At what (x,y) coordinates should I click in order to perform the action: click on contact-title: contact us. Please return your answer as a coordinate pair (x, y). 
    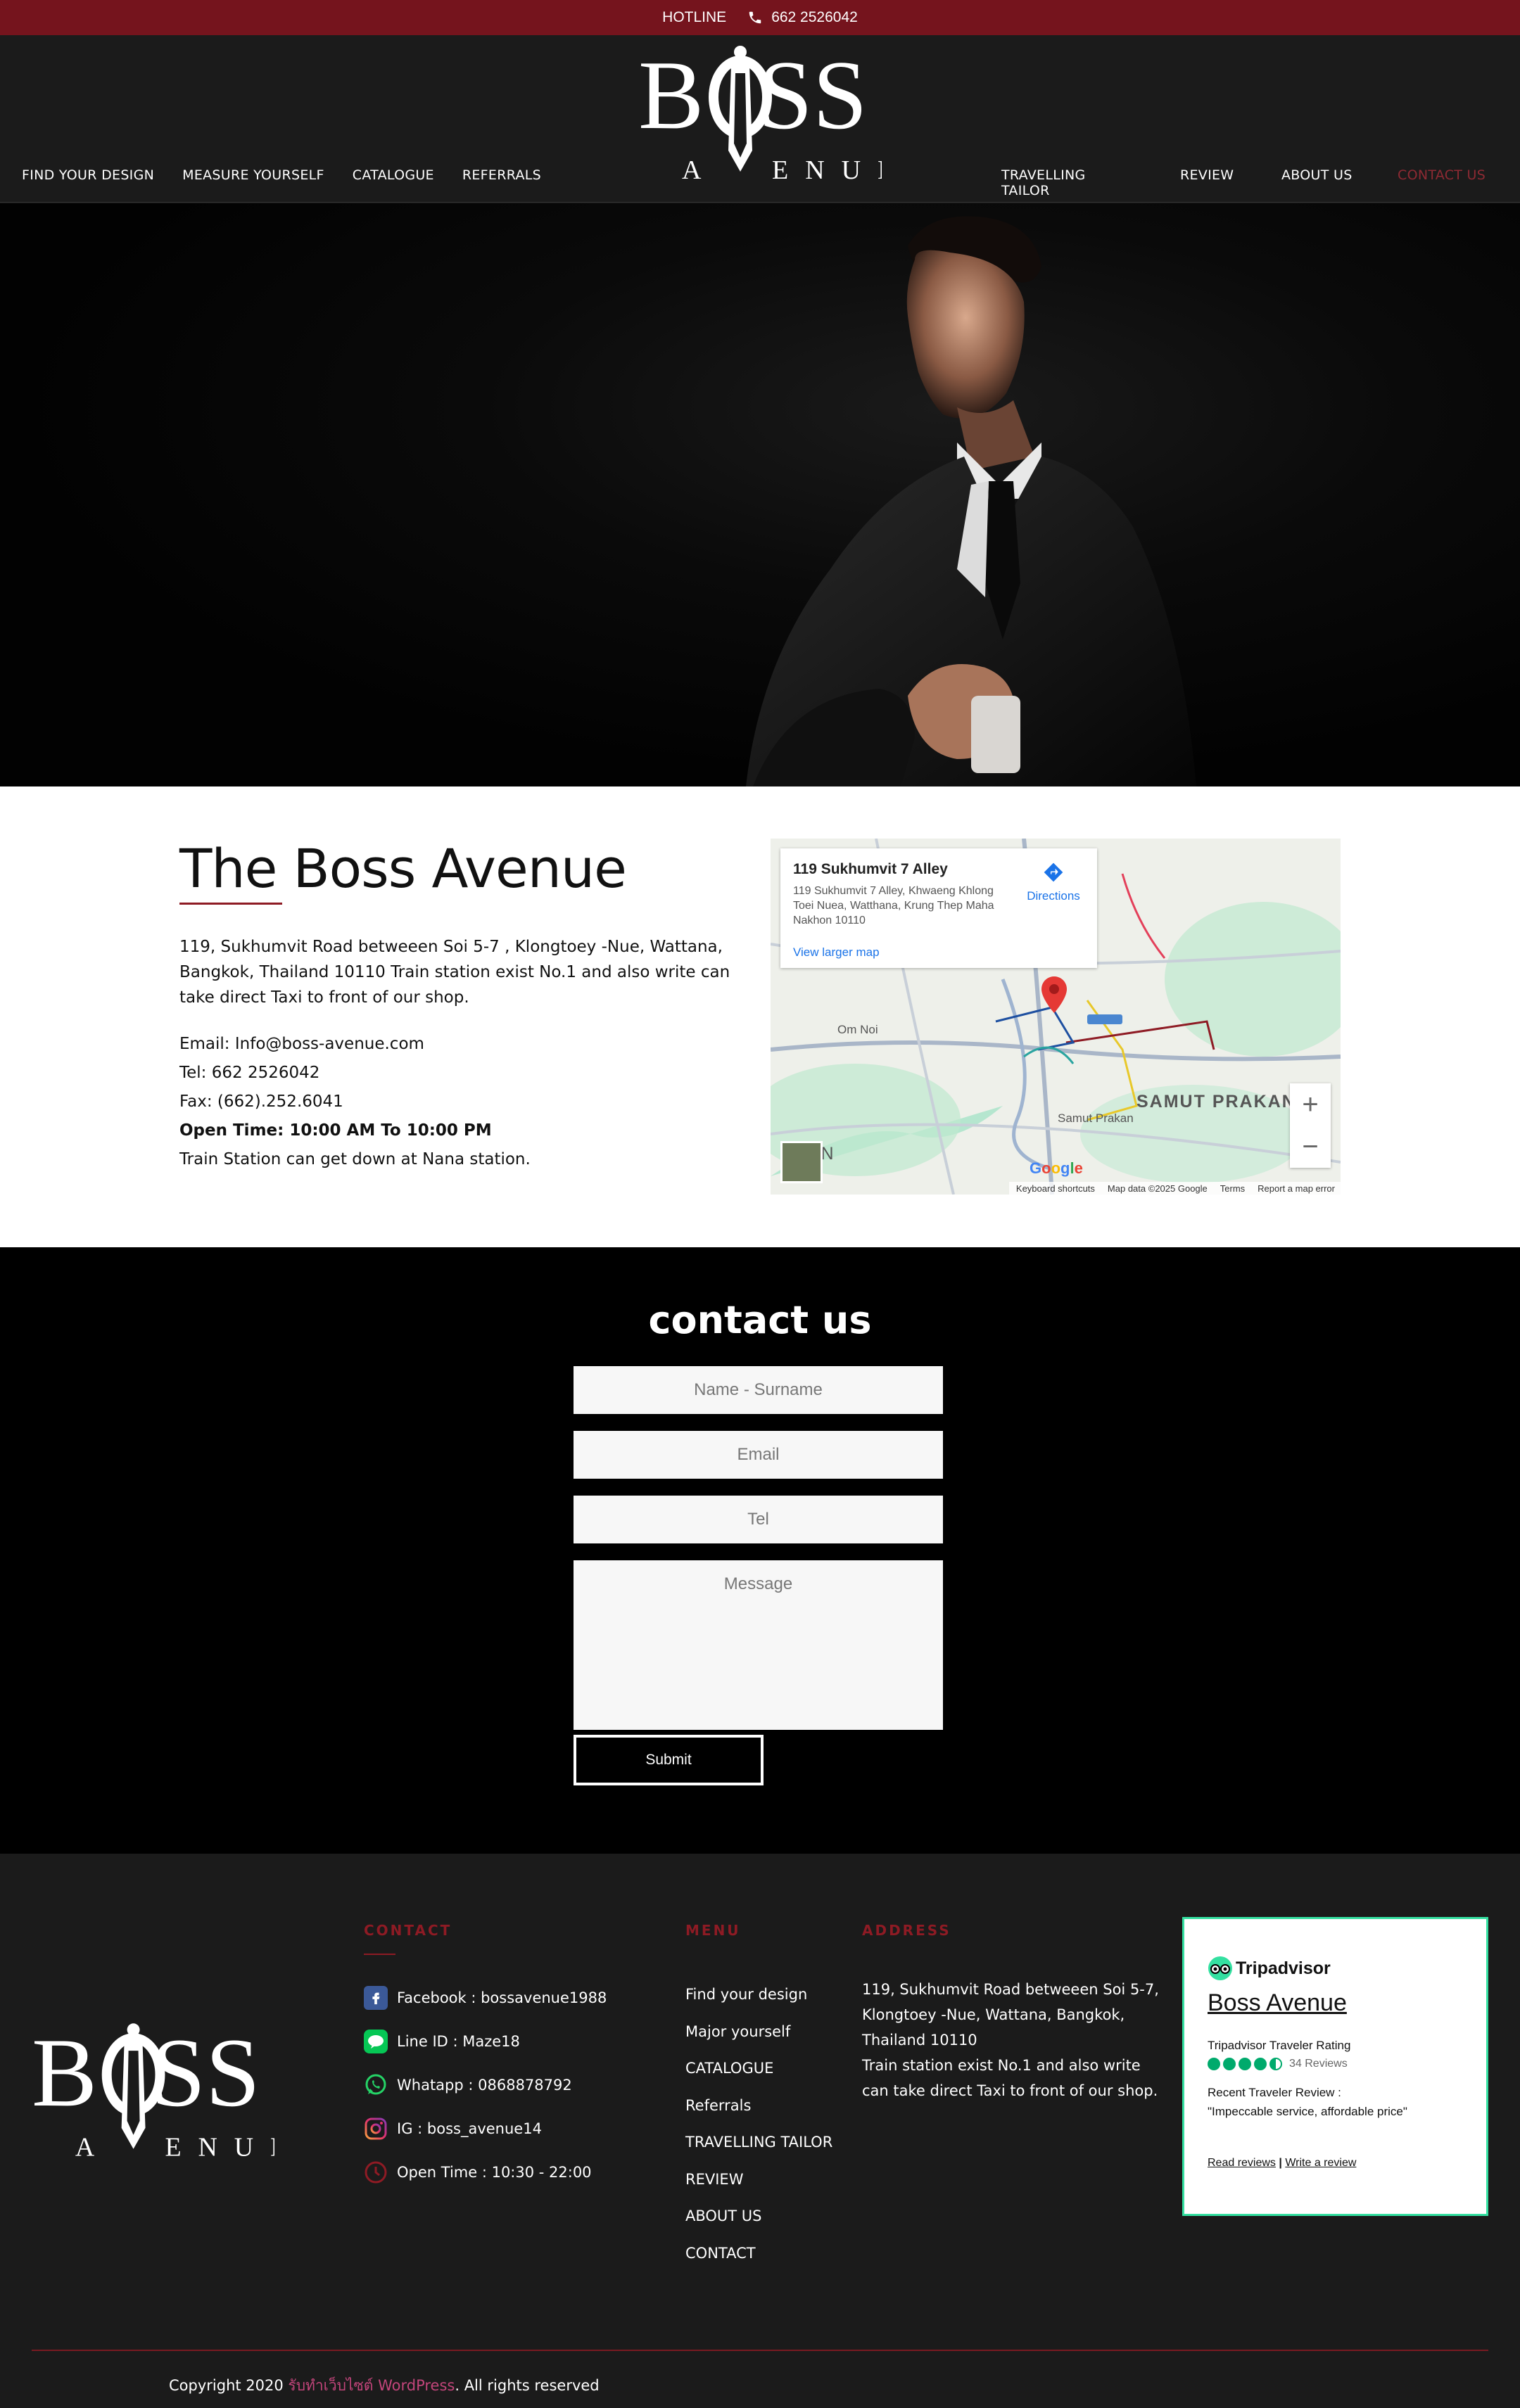
    Looking at the image, I should click on (760, 1320).